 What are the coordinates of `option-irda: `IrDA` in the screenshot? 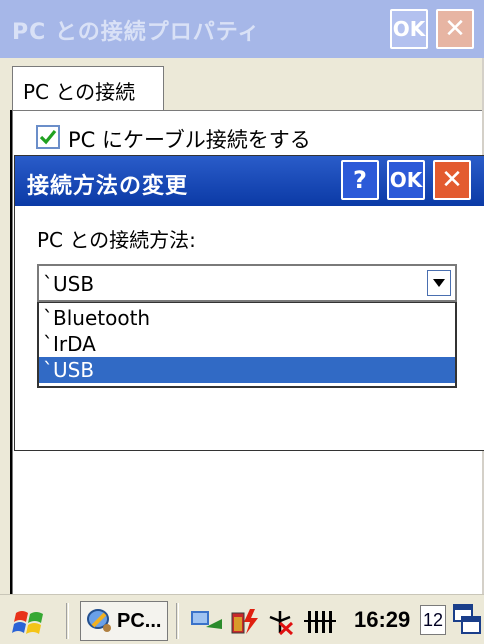 It's located at (247, 344).